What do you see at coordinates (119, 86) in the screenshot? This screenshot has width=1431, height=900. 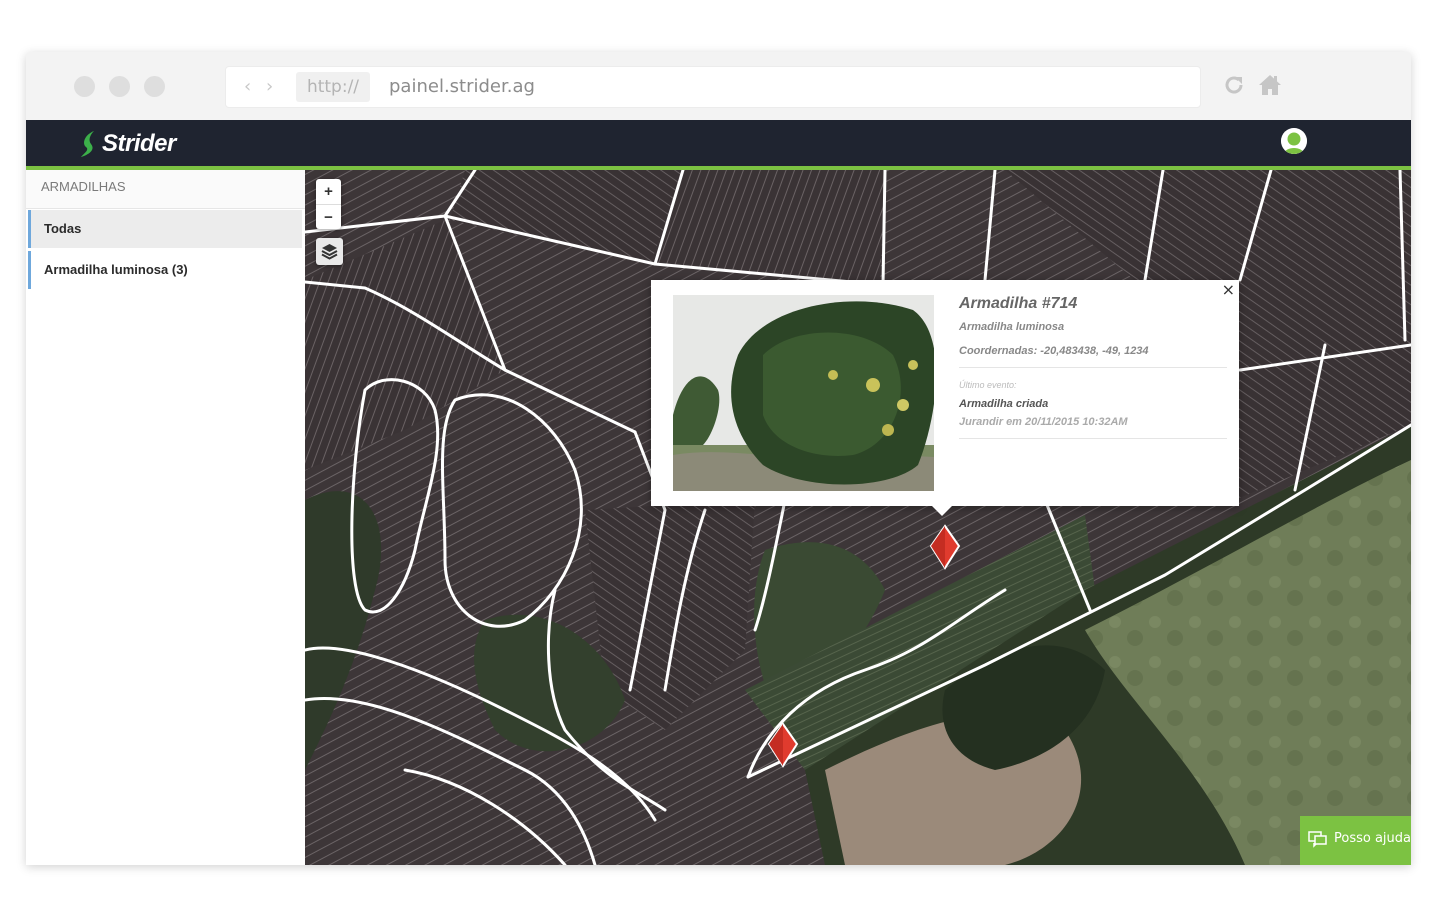 I see `window-minimize-dot` at bounding box center [119, 86].